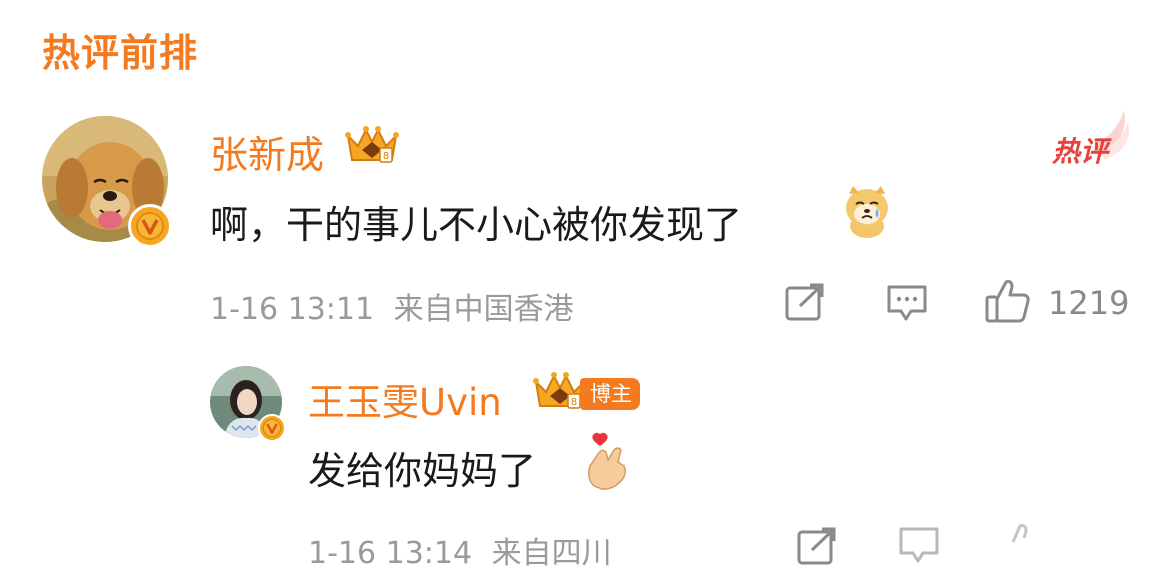 The image size is (1170, 580). Describe the element at coordinates (422, 471) in the screenshot. I see `reply-text: 发给你妈妈了` at that location.